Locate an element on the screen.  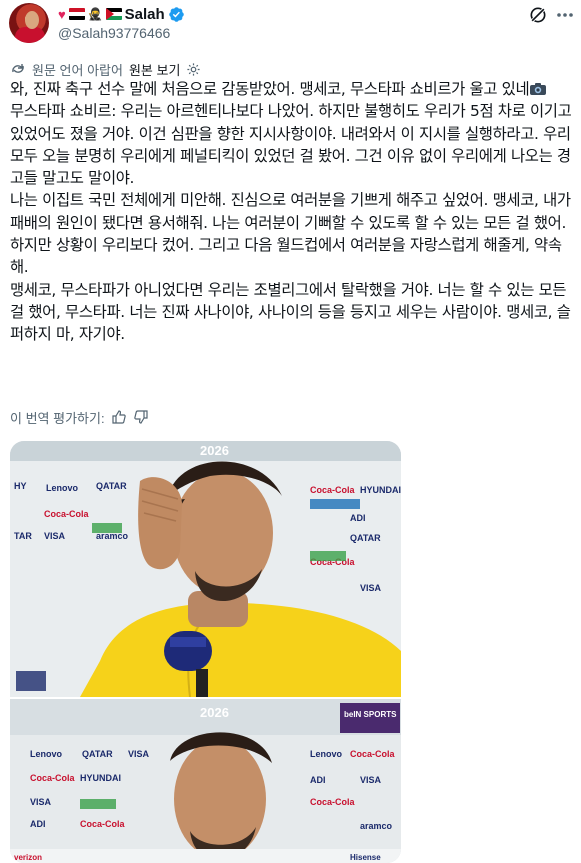
event-mark-top: 2026 is located at coordinates (214, 450).